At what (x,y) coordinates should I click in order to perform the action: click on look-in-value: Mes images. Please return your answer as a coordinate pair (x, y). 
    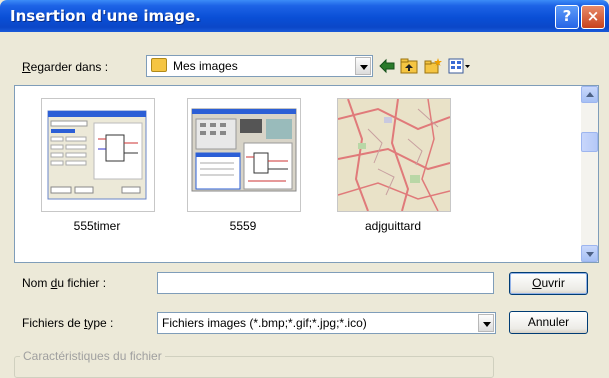
    Looking at the image, I should click on (205, 66).